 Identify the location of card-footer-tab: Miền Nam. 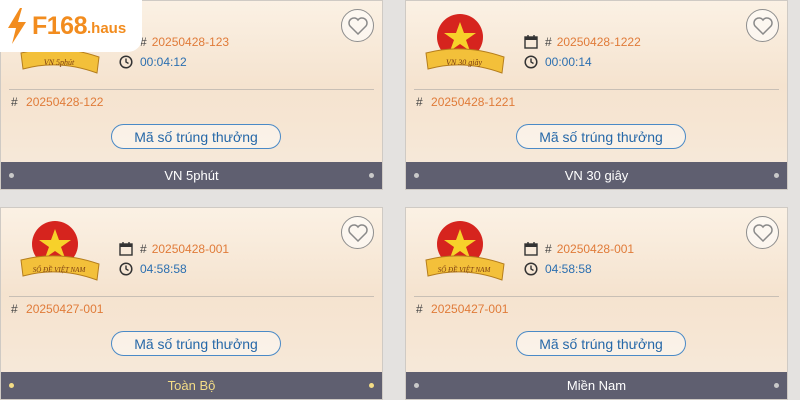
(596, 385).